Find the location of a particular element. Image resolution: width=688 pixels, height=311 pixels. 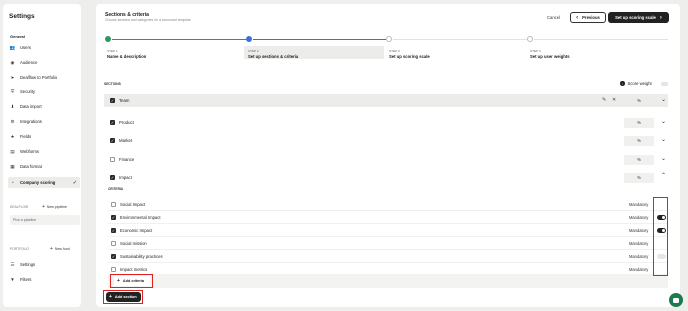

download-icon: ⬇ is located at coordinates (12, 106).